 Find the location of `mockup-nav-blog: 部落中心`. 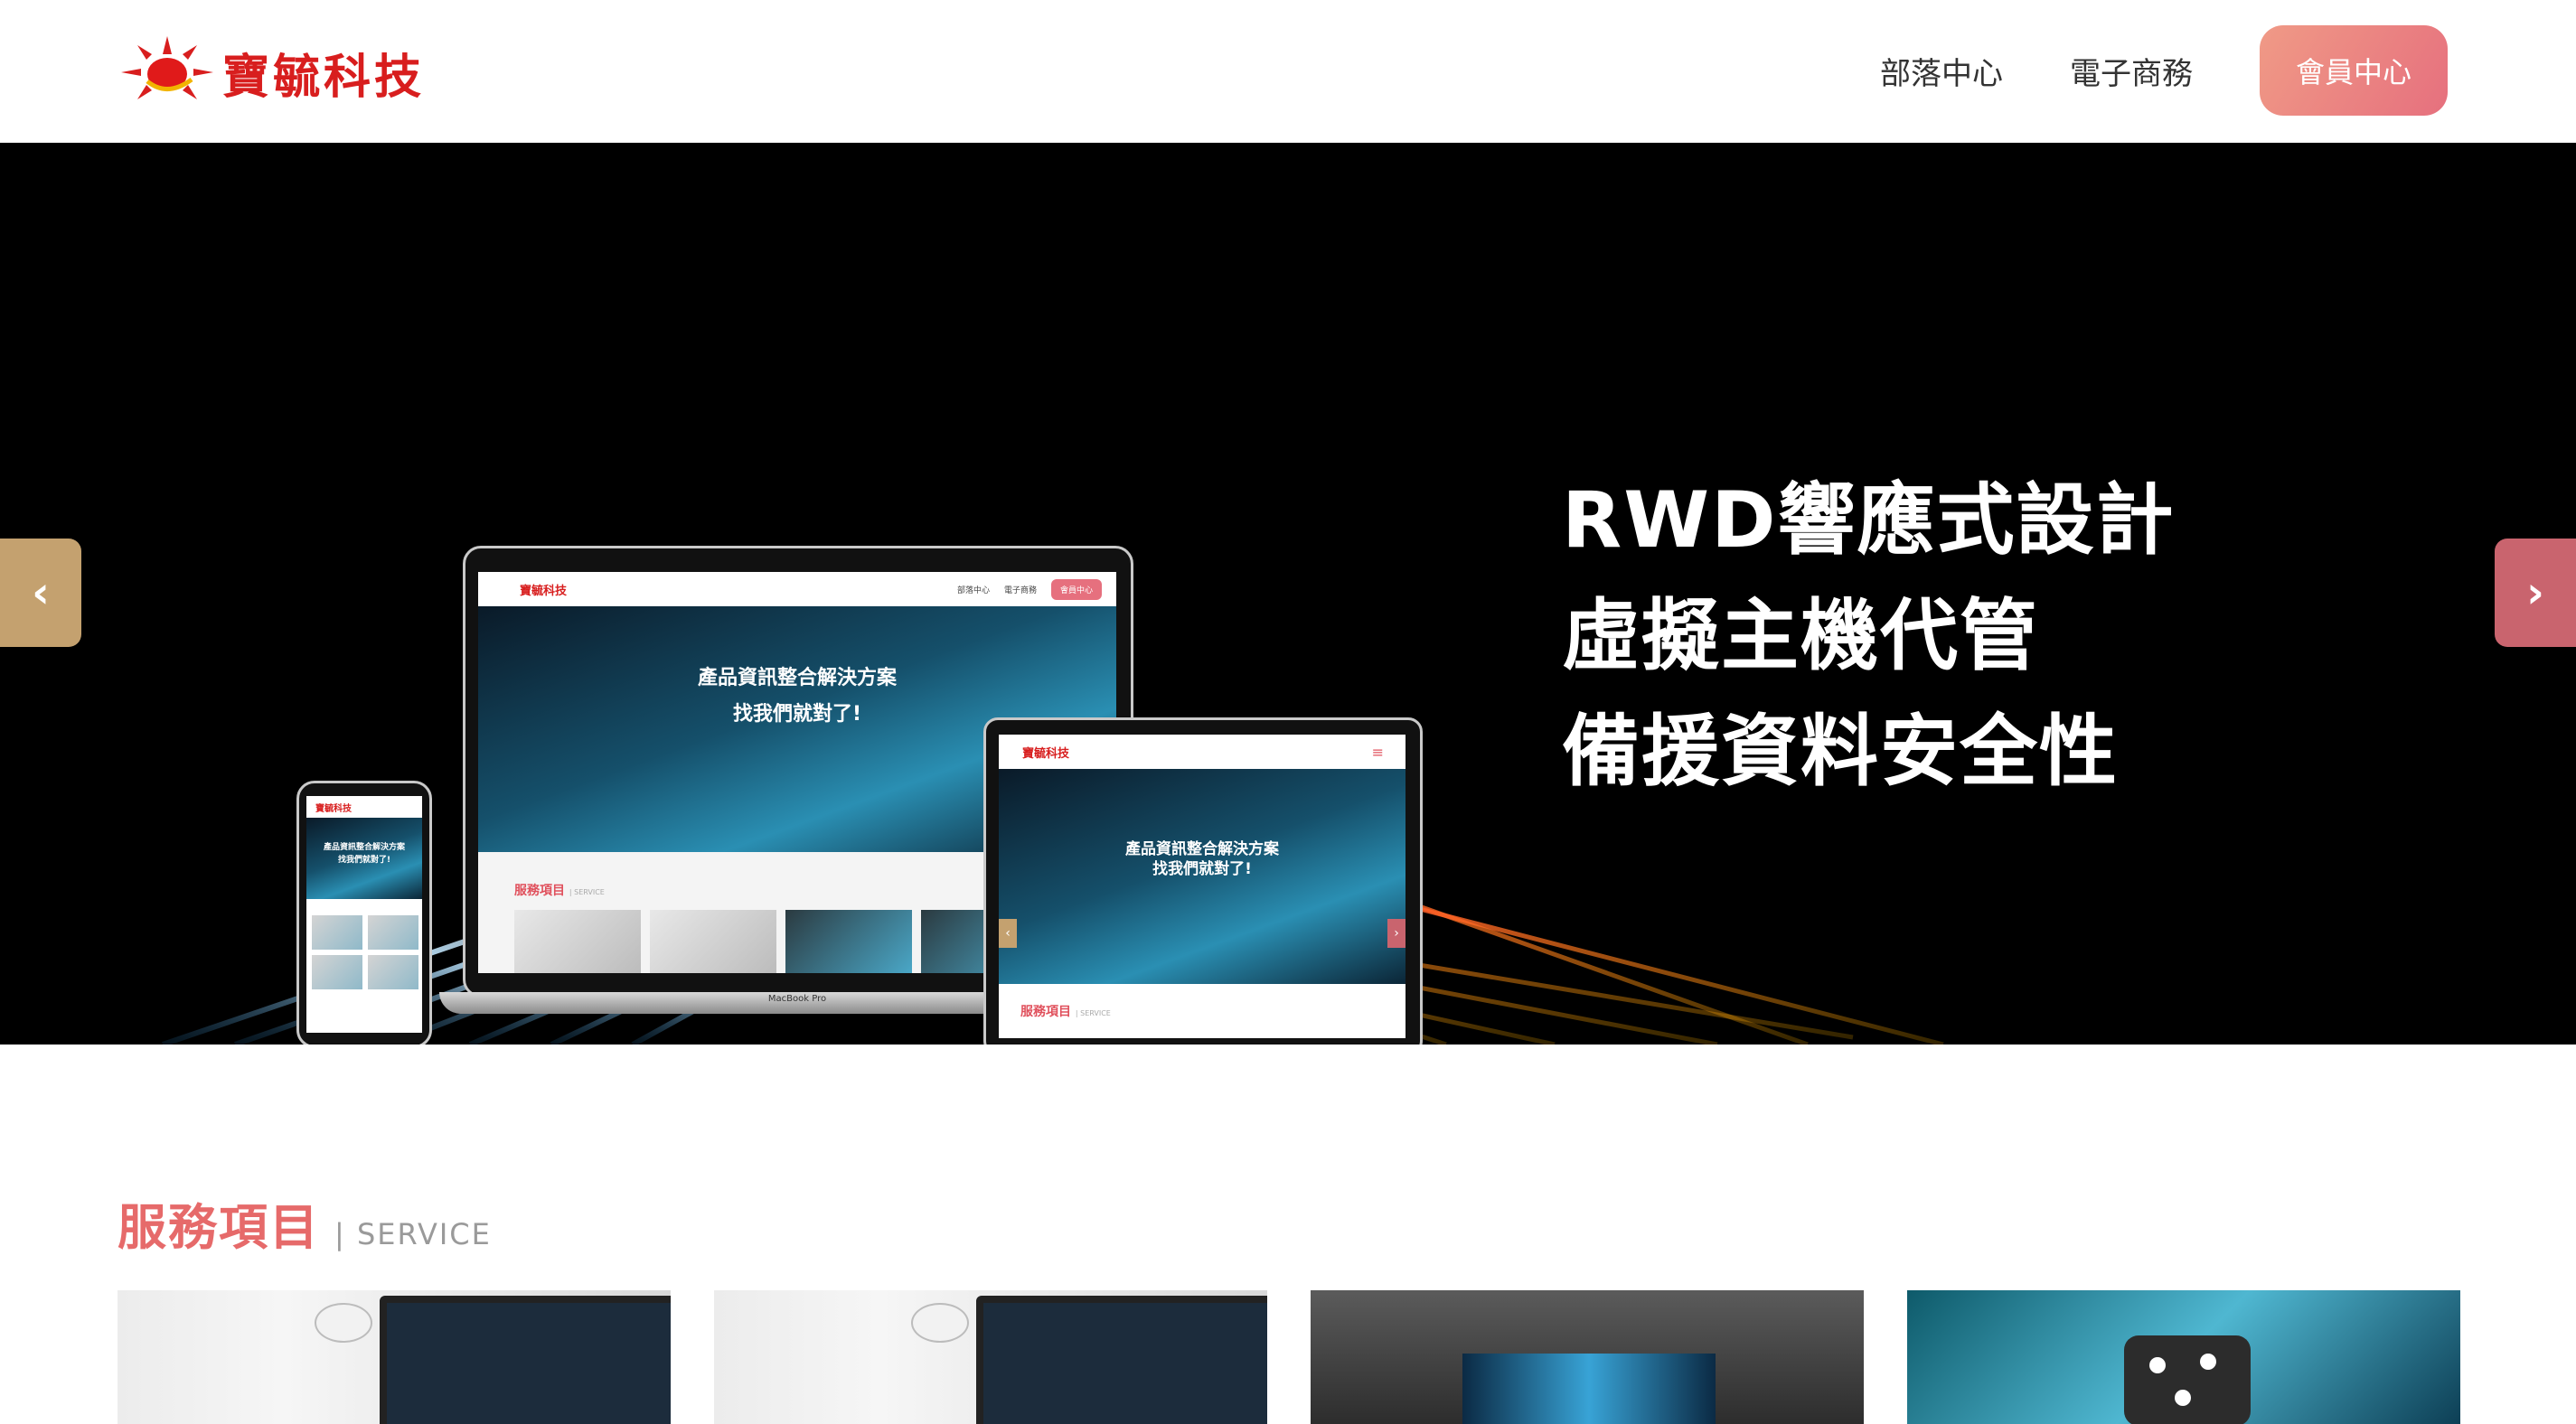

mockup-nav-blog: 部落中心 is located at coordinates (973, 590).